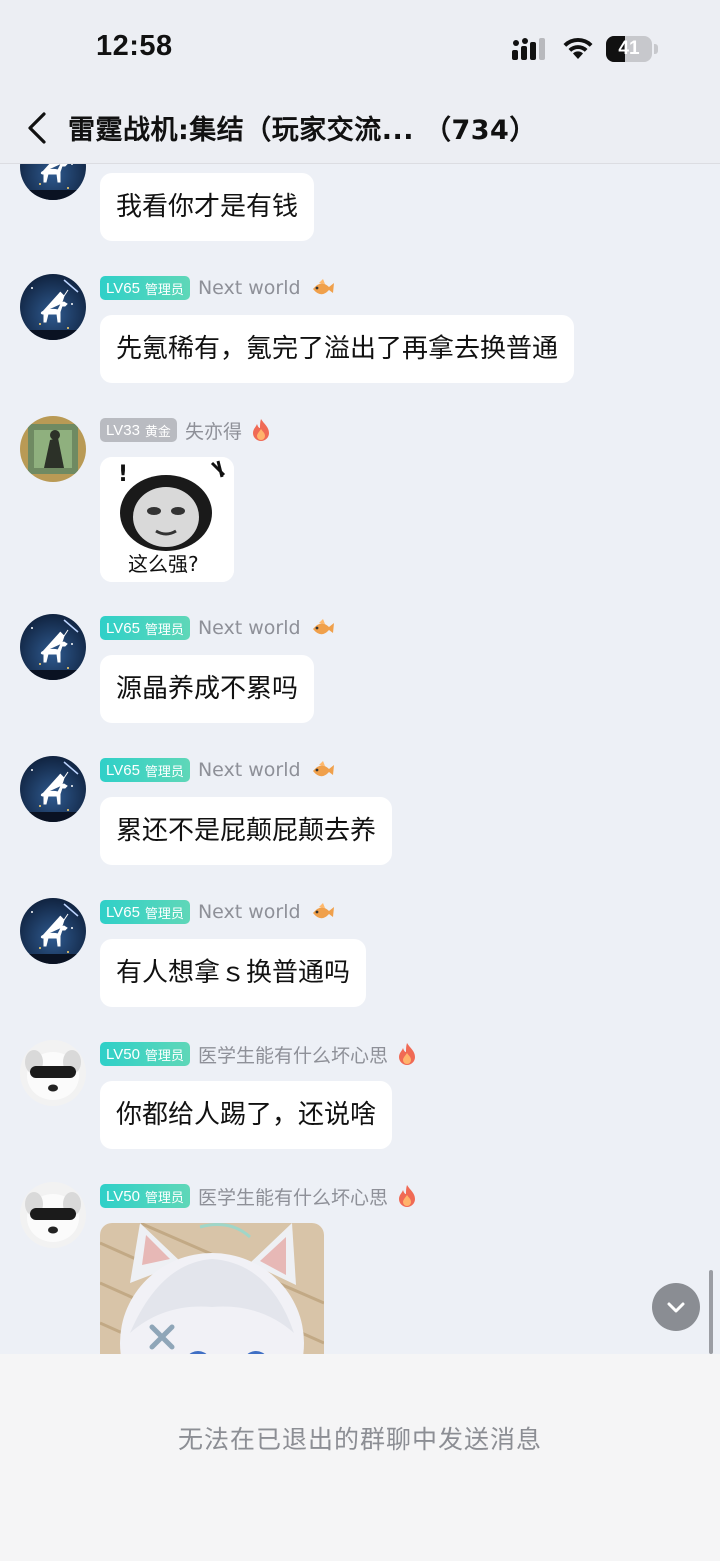 The image size is (720, 1561). I want to click on battery-level-text: 41, so click(629, 48).